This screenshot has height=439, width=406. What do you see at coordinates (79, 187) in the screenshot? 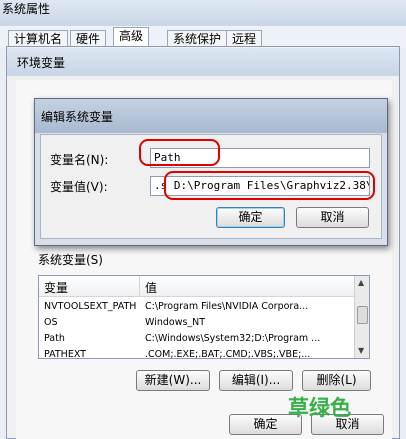
I see `variable-value-label: 变量值(V):` at bounding box center [79, 187].